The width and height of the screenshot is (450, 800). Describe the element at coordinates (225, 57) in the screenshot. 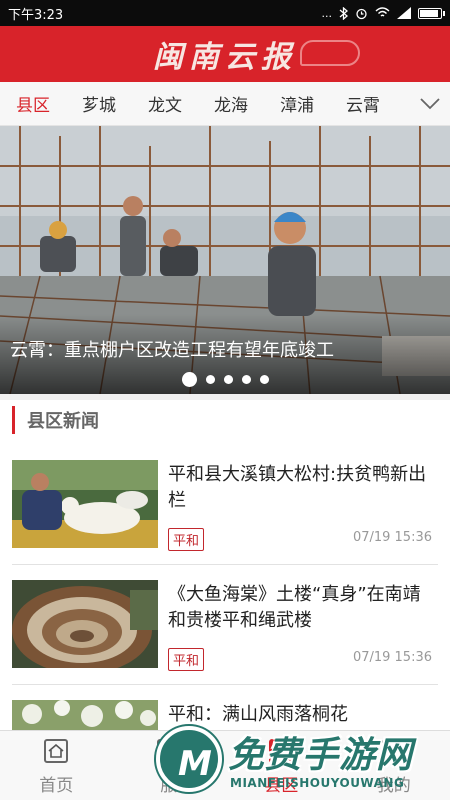

I see `brand-logo-title: 闽南云报` at that location.